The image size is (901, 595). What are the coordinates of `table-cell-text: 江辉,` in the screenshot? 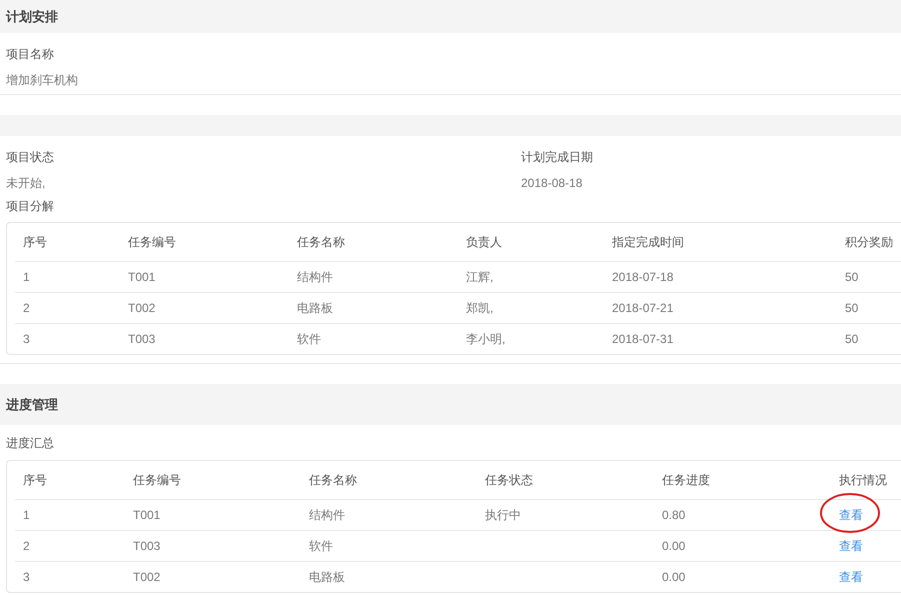 It's located at (480, 277).